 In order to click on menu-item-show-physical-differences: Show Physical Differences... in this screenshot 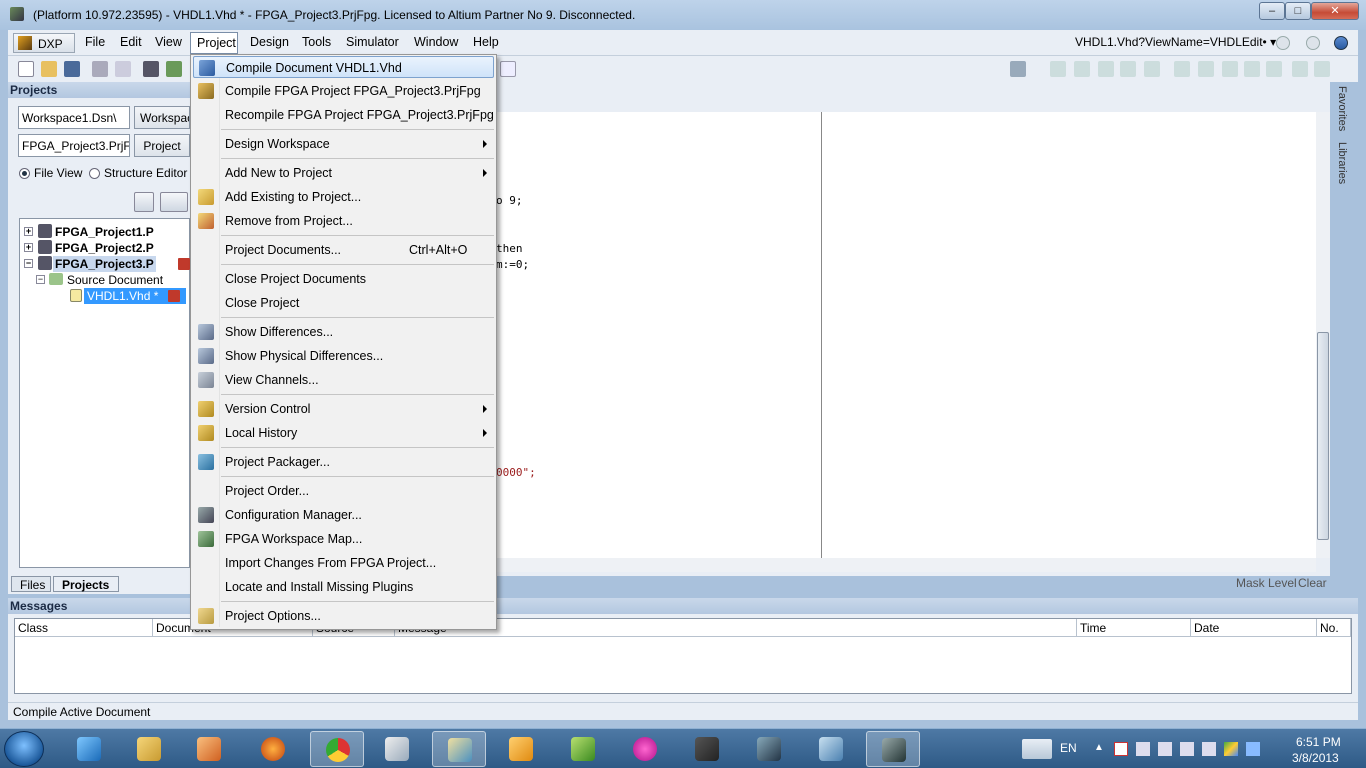, I will do `click(343, 356)`.